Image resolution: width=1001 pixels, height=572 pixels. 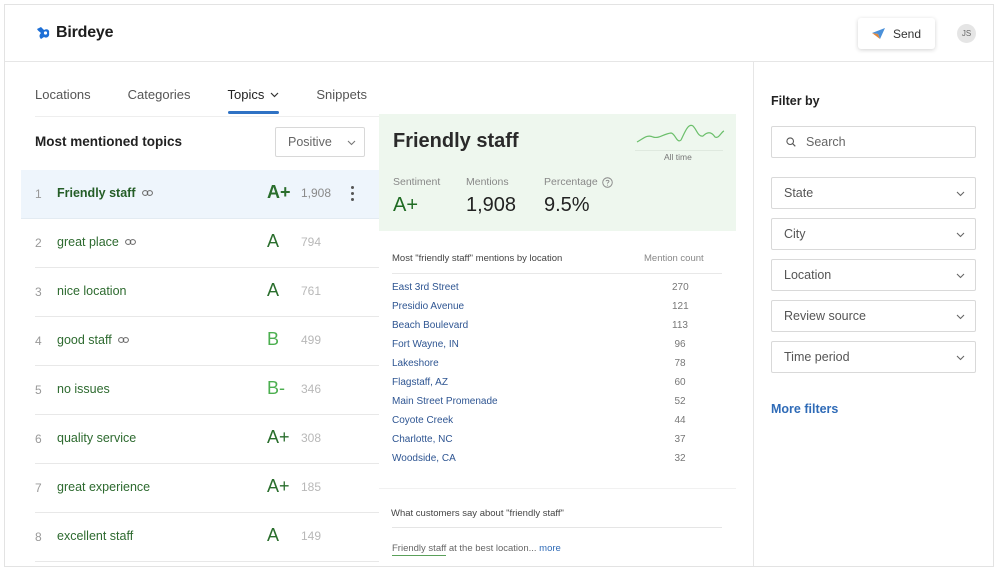 I want to click on sparkline-baseline, so click(x=679, y=150).